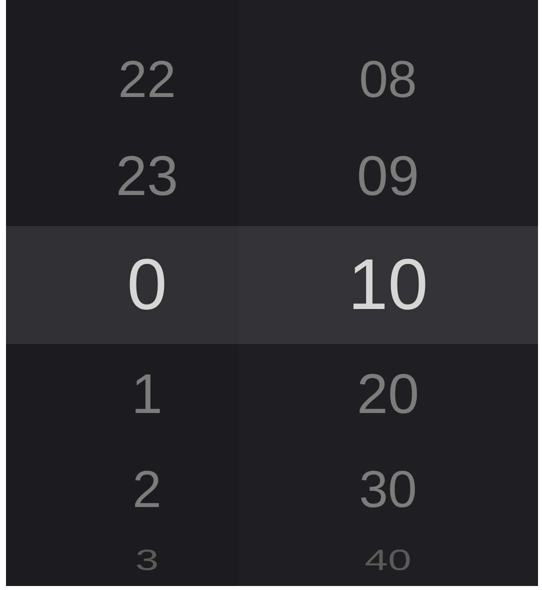 This screenshot has width=542, height=590. Describe the element at coordinates (122, 176) in the screenshot. I see `picker-option: 23` at that location.